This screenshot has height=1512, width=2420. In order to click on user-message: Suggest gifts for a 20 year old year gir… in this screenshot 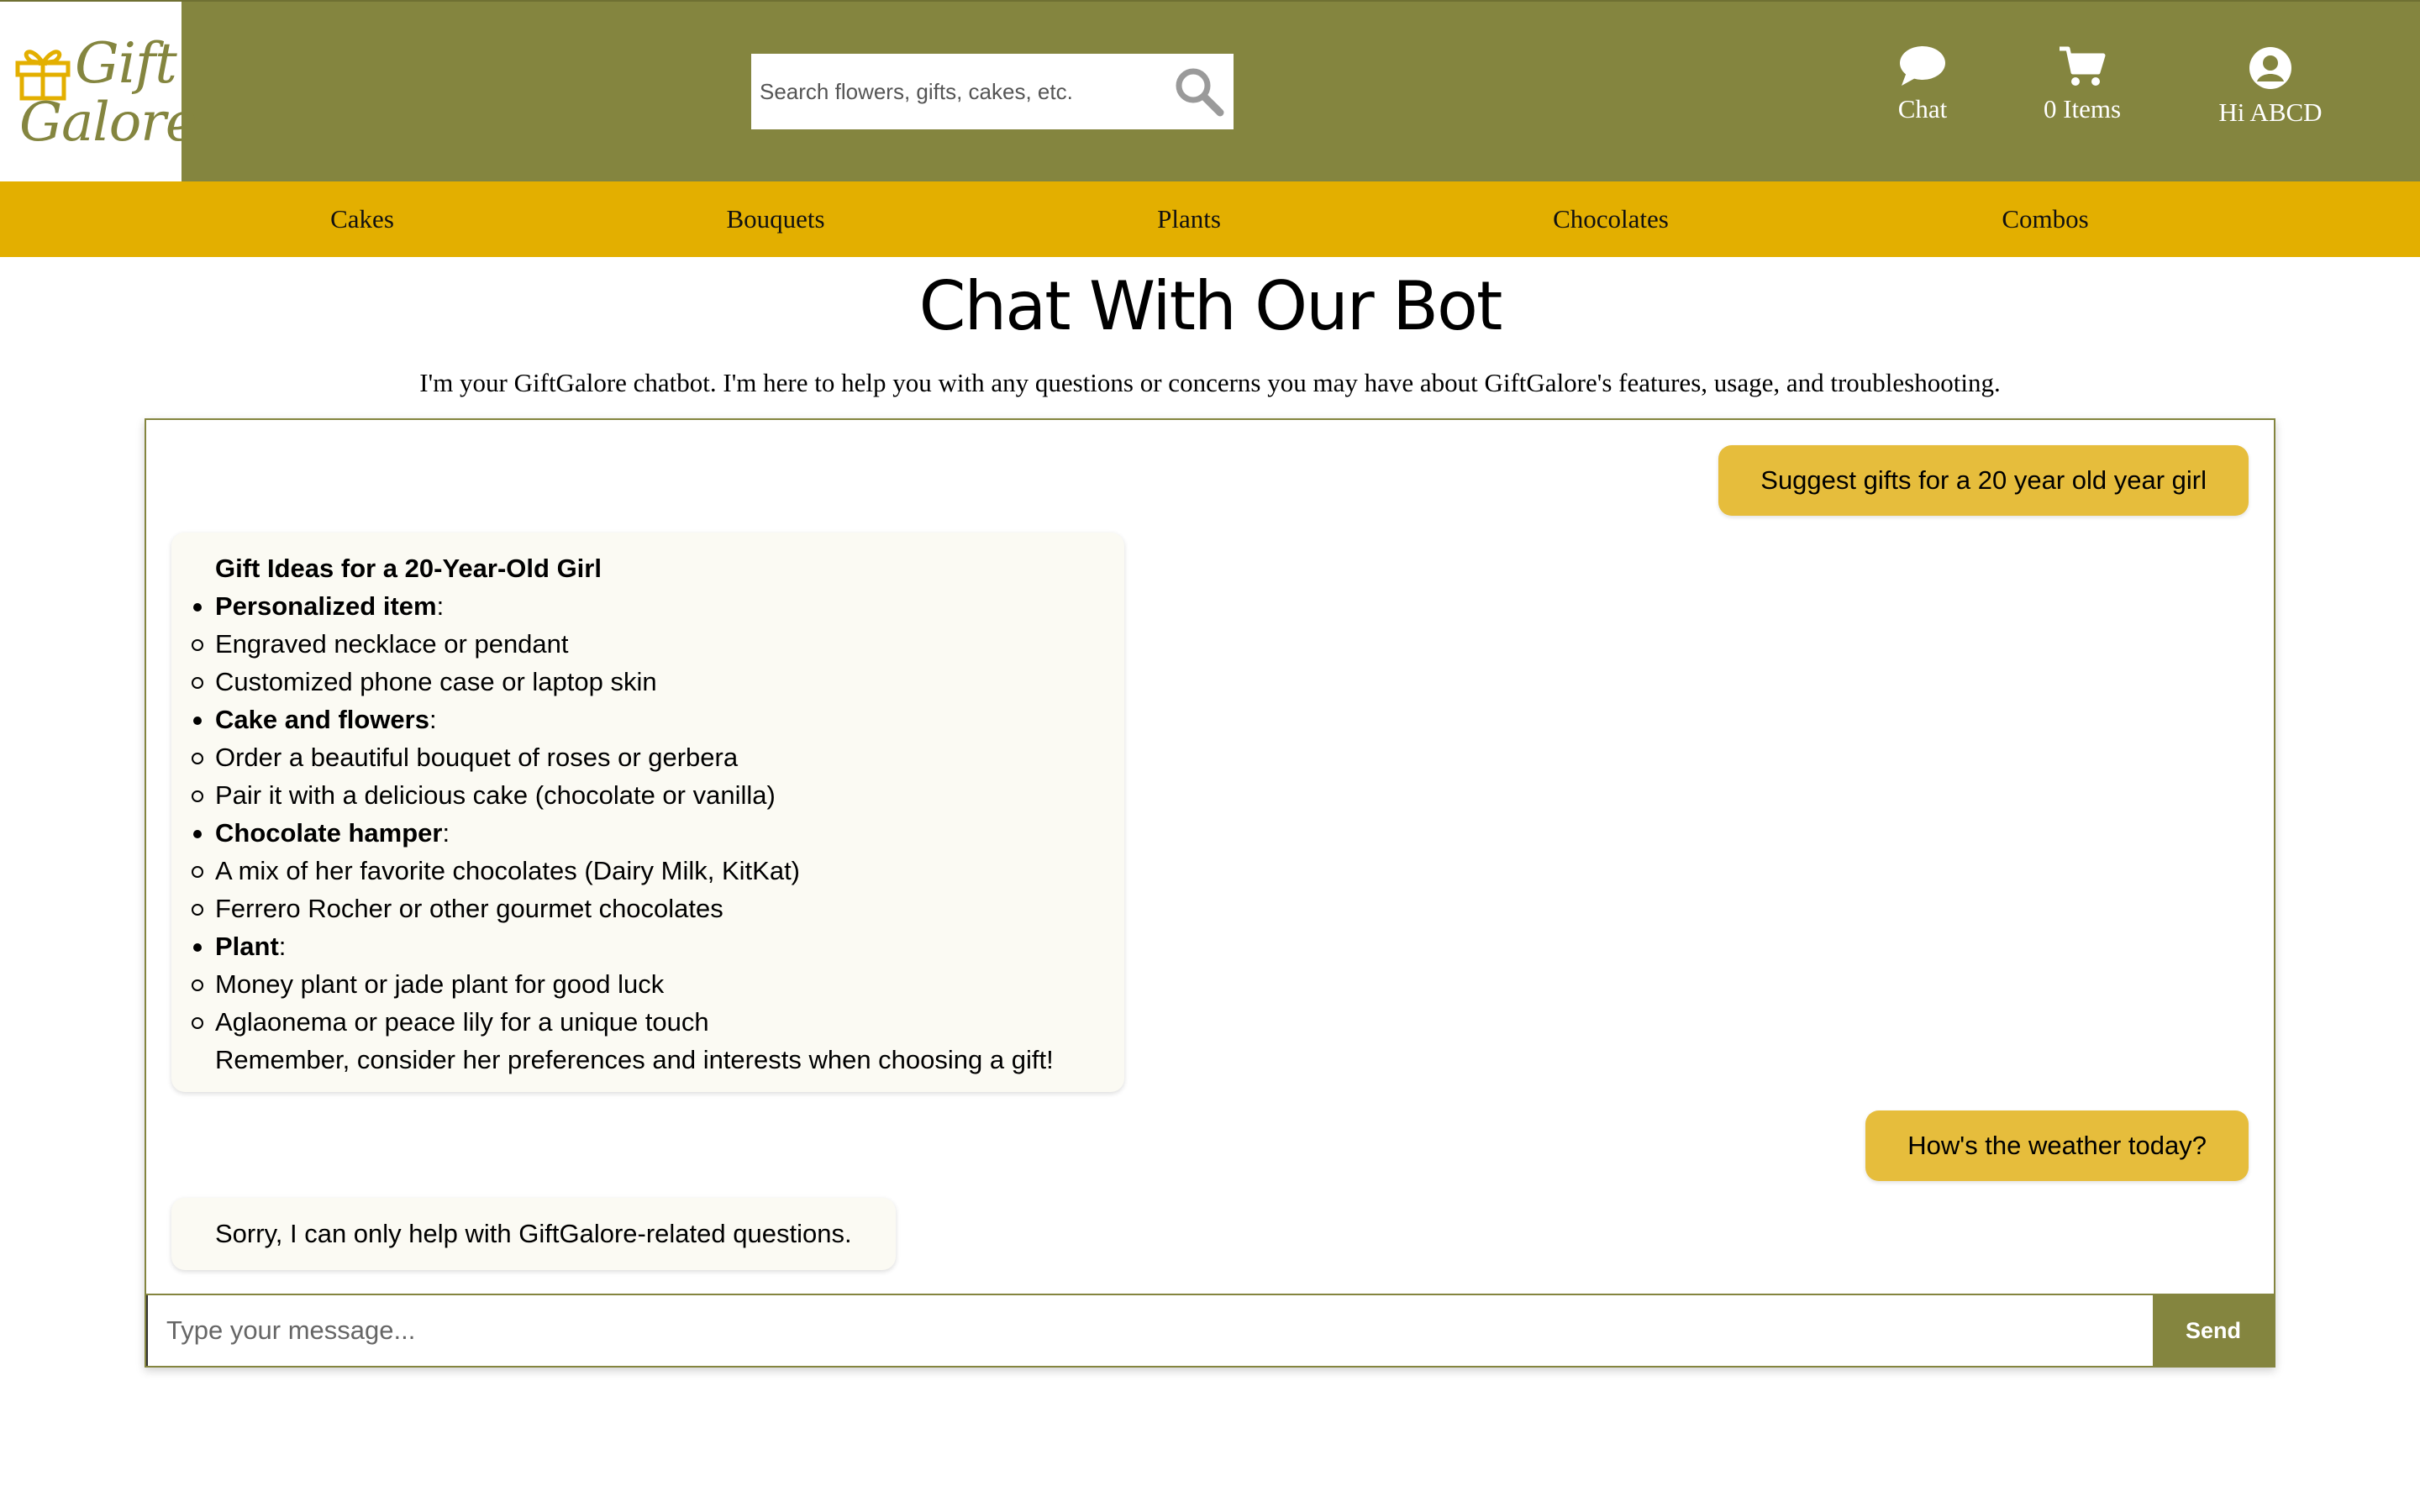, I will do `click(1983, 480)`.